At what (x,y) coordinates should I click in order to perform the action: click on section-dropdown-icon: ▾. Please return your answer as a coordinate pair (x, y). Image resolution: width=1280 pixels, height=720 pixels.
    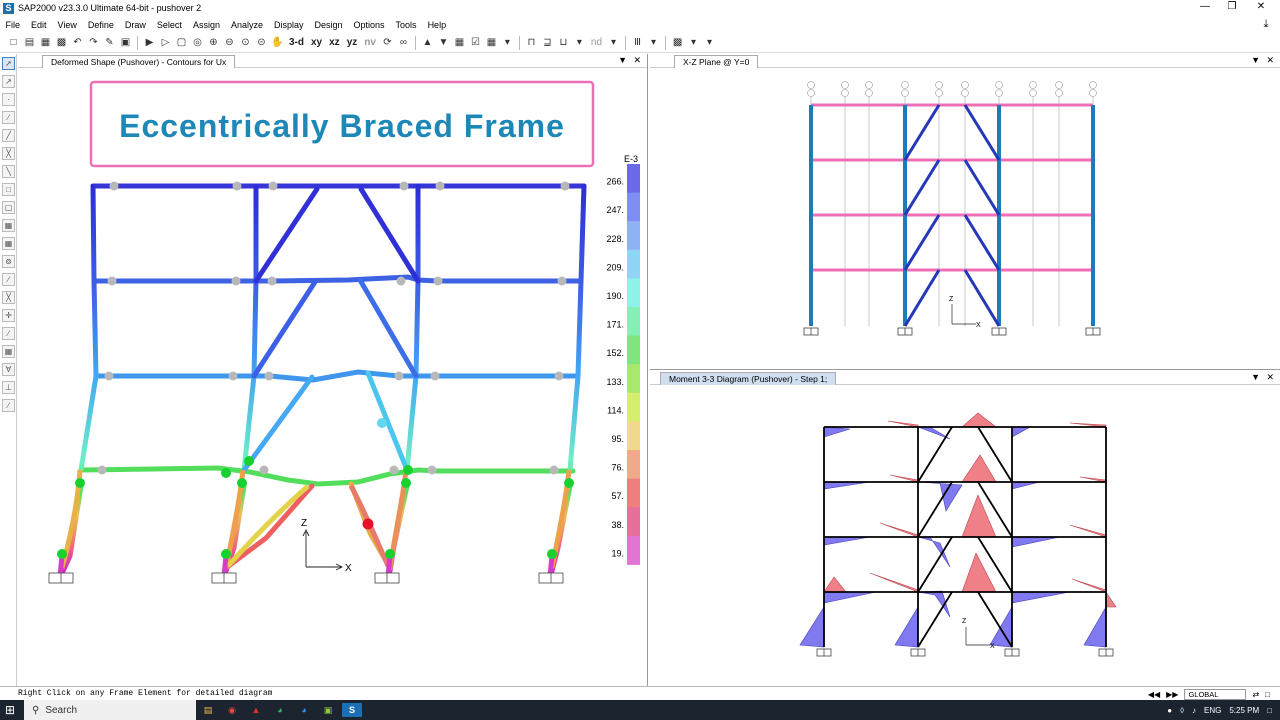
    Looking at the image, I should click on (653, 42).